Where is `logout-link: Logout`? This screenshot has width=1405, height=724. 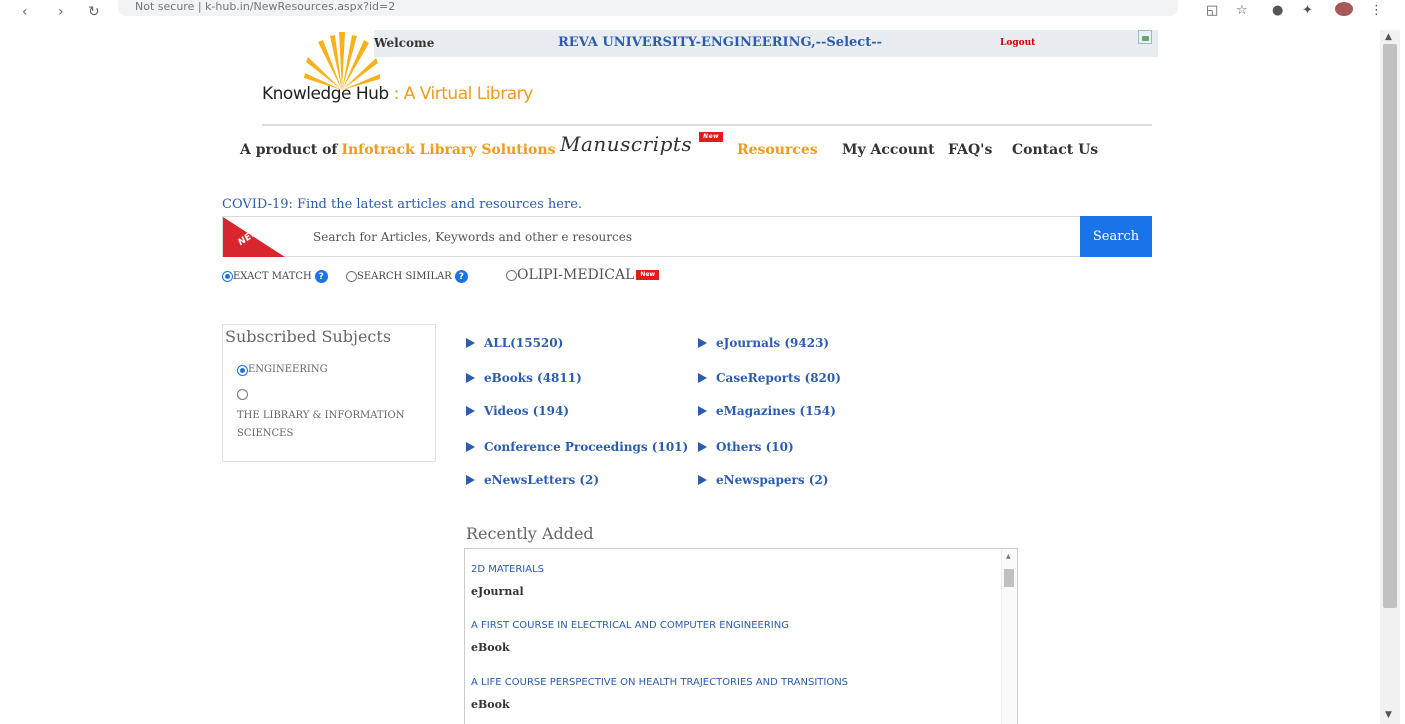 logout-link: Logout is located at coordinates (1017, 43).